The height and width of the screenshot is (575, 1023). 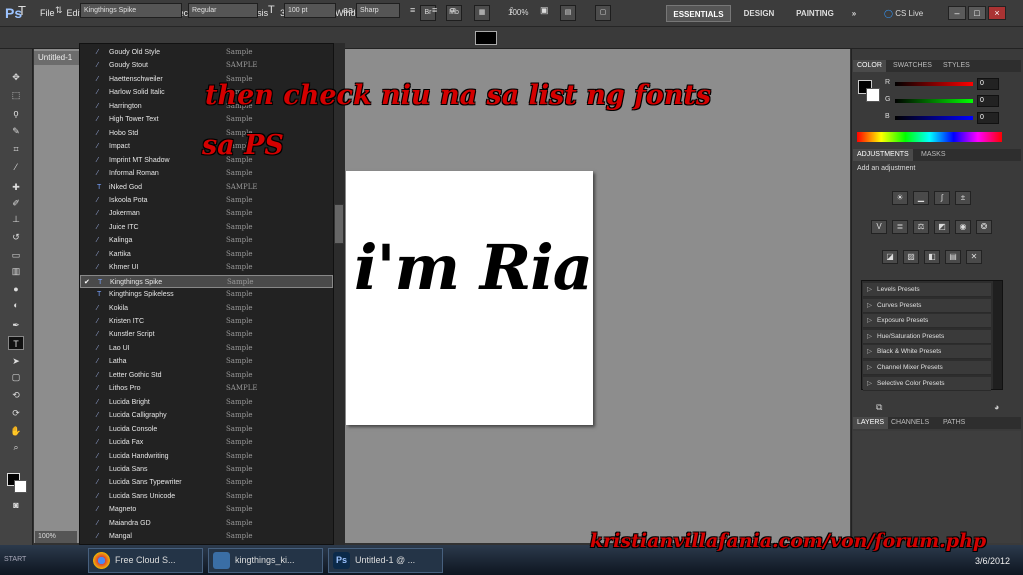 What do you see at coordinates (223, 10) in the screenshot?
I see `font-style-field: Regular` at bounding box center [223, 10].